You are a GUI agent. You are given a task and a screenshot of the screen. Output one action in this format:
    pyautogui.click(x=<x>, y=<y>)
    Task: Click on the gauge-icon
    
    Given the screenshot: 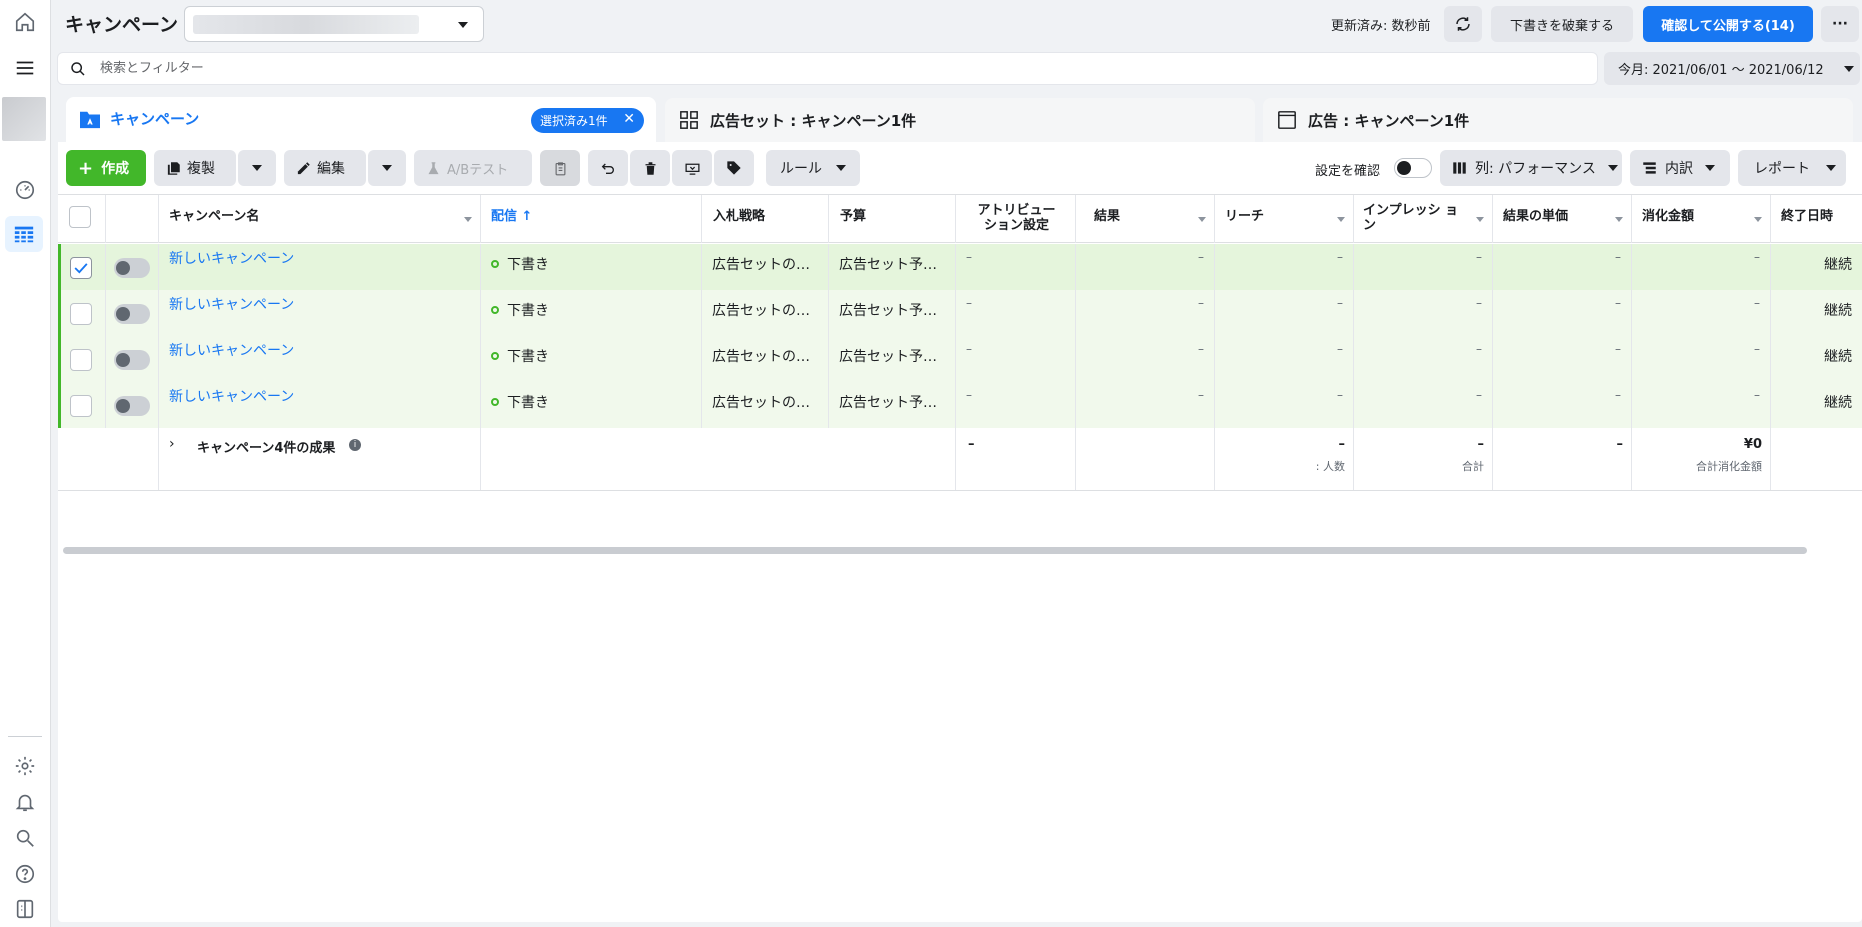 What is the action you would take?
    pyautogui.click(x=25, y=190)
    